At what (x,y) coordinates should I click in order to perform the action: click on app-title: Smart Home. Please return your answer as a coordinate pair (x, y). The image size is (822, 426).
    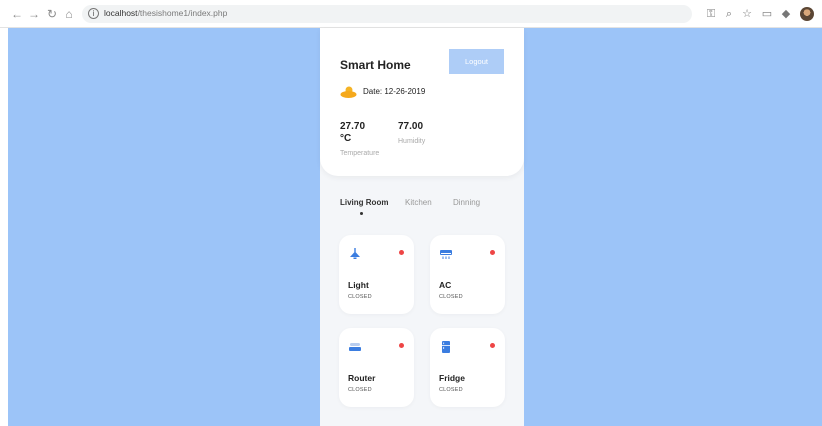
    Looking at the image, I should click on (375, 65).